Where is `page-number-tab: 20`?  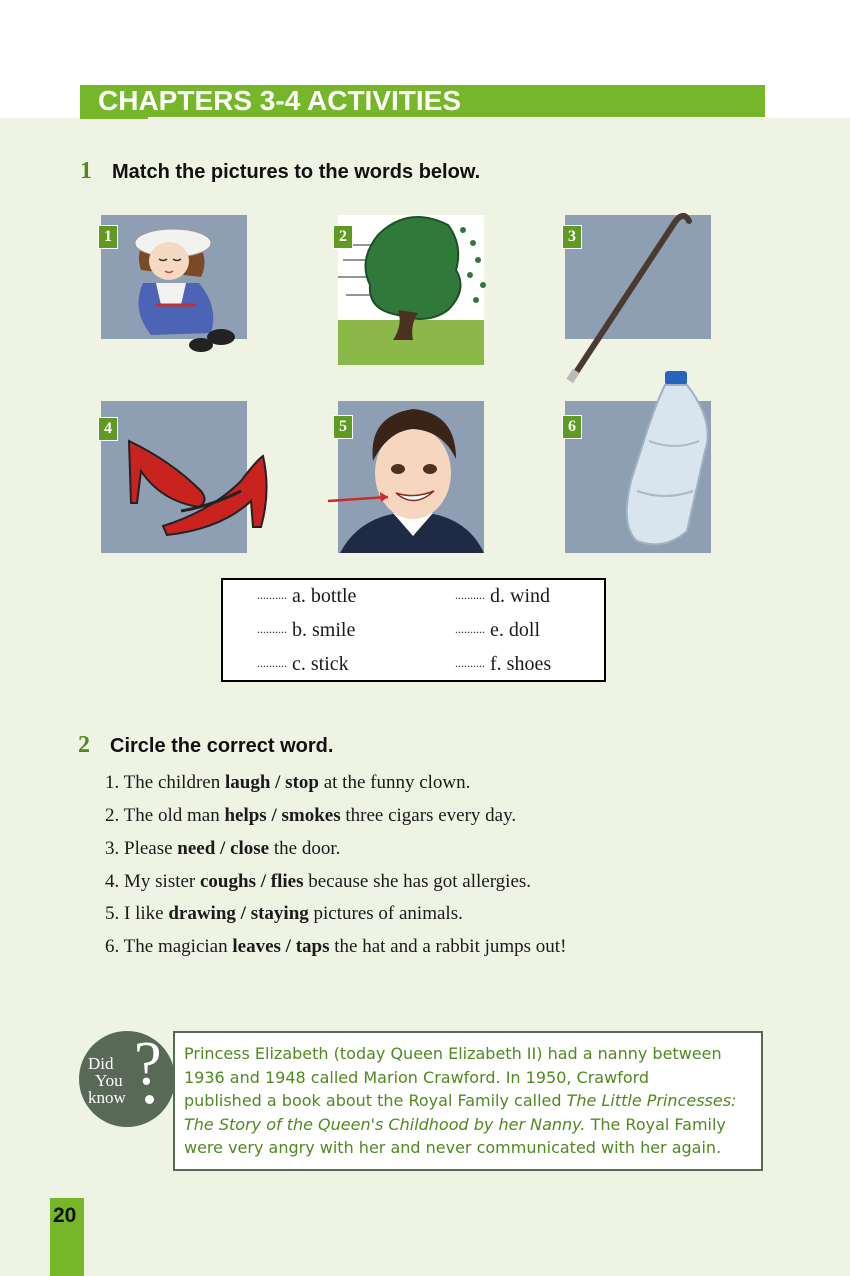 page-number-tab: 20 is located at coordinates (67, 1237).